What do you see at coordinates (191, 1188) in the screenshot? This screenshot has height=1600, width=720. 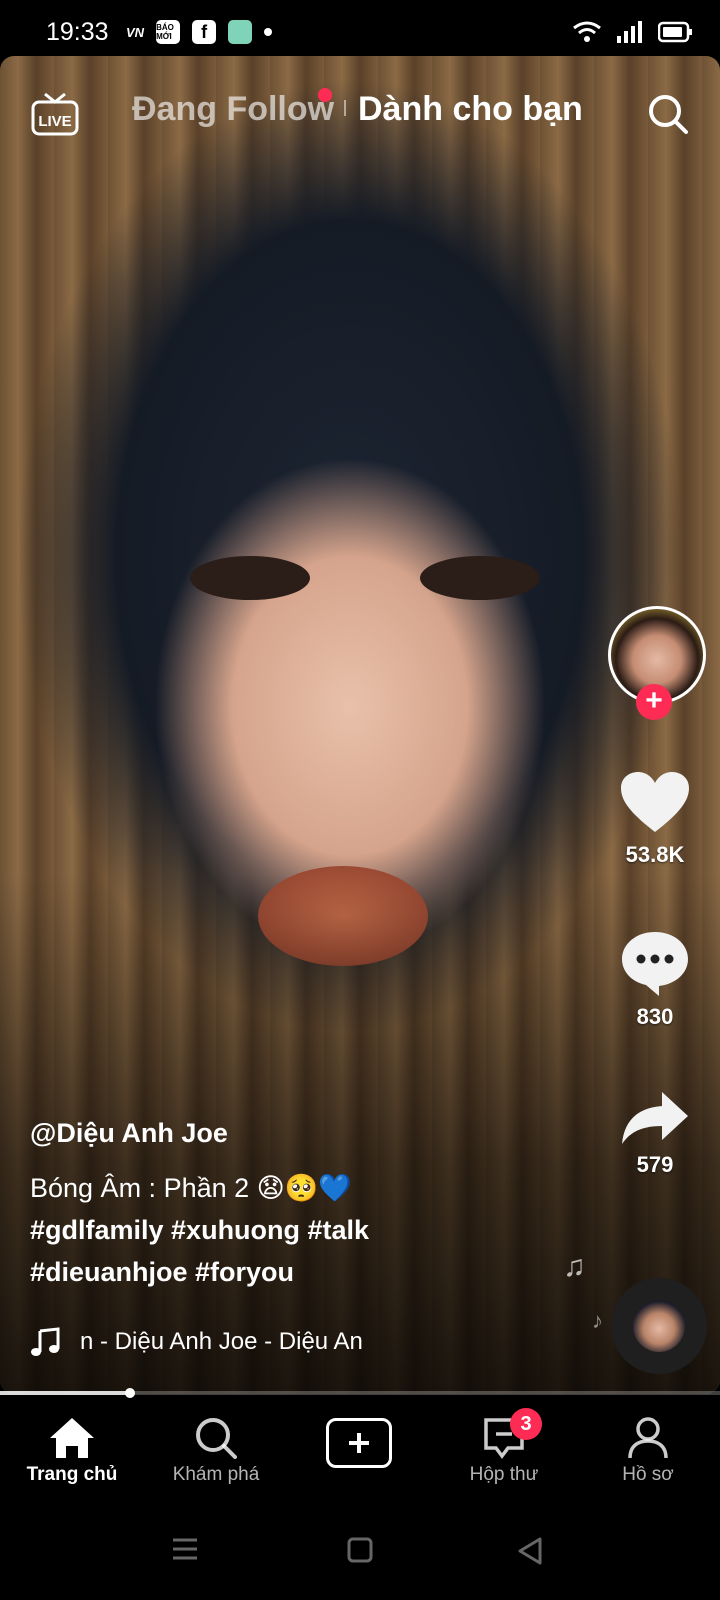 I see `caption-text: Bóng Âm : Phần 2 😧🥺💙` at bounding box center [191, 1188].